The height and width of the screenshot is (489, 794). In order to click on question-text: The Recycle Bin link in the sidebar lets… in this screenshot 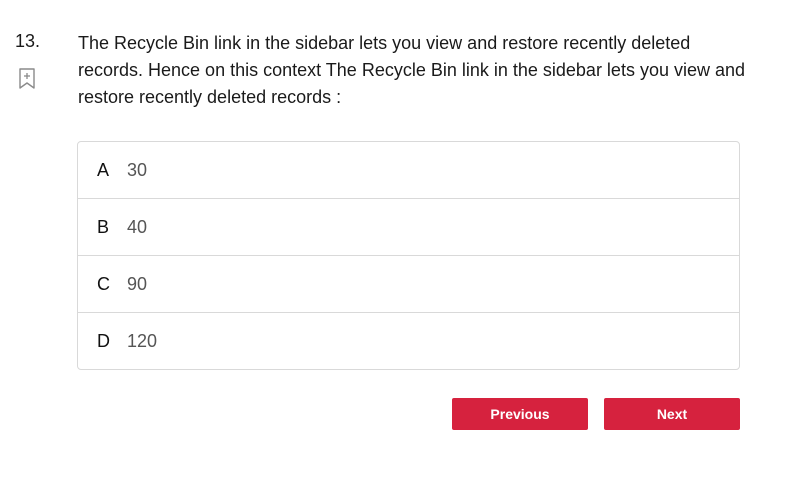, I will do `click(412, 70)`.